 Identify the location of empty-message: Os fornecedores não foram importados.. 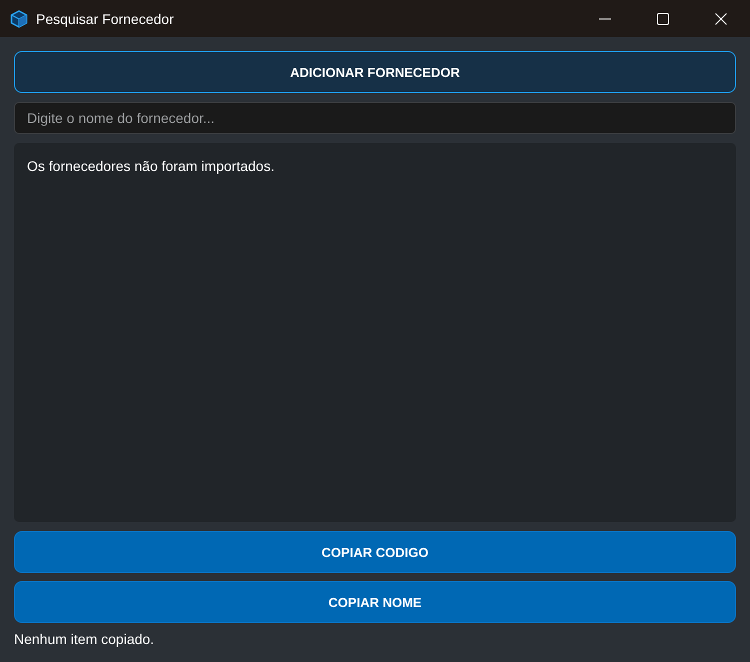
(150, 166).